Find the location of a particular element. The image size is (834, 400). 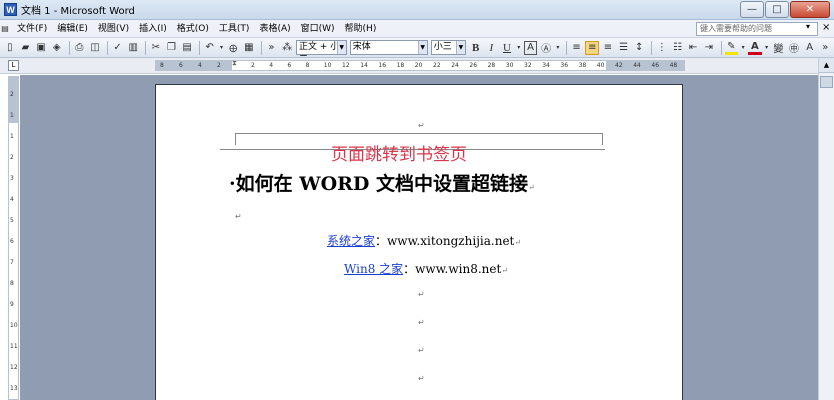

highlight-dropdown-icon: ▾ is located at coordinates (743, 48).